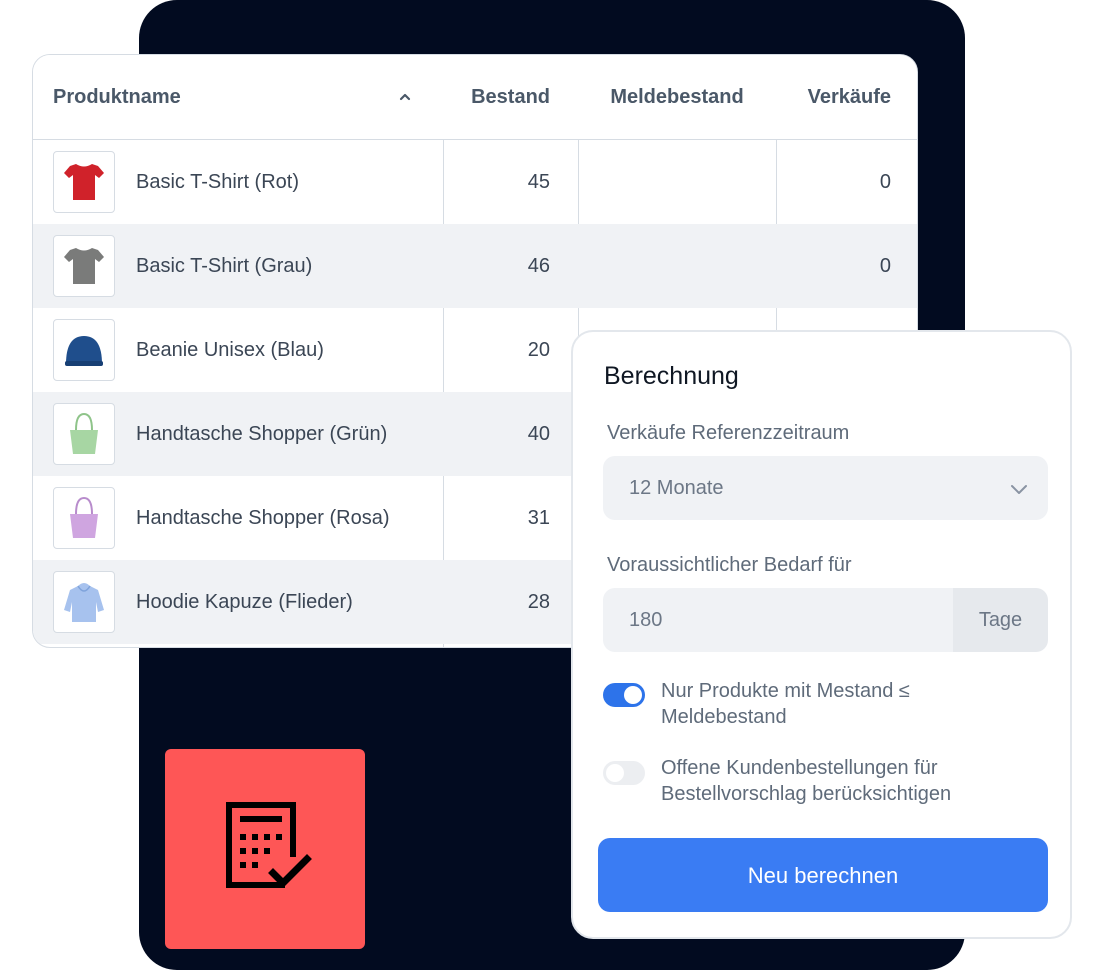  I want to click on toggle-open-orders, so click(624, 773).